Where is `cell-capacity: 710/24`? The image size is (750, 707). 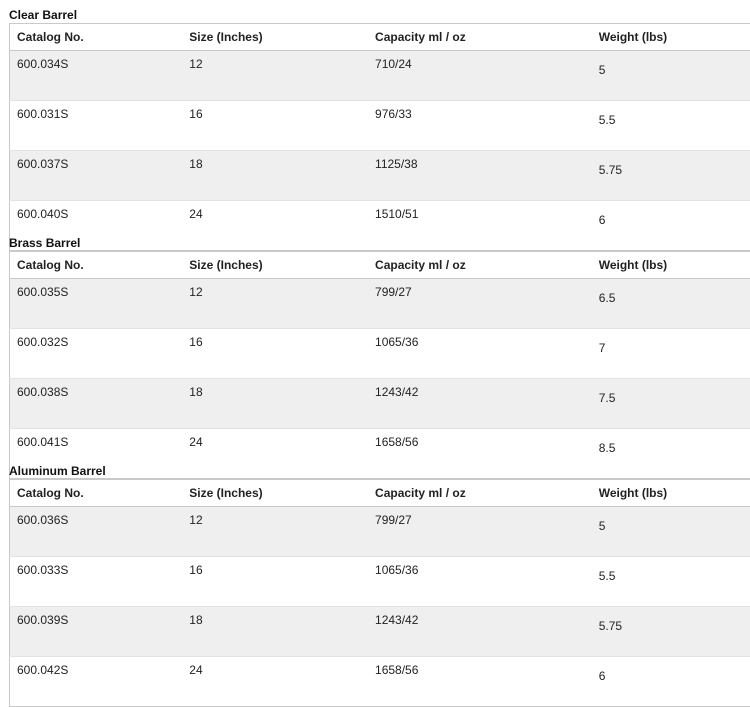
cell-capacity: 710/24 is located at coordinates (480, 76).